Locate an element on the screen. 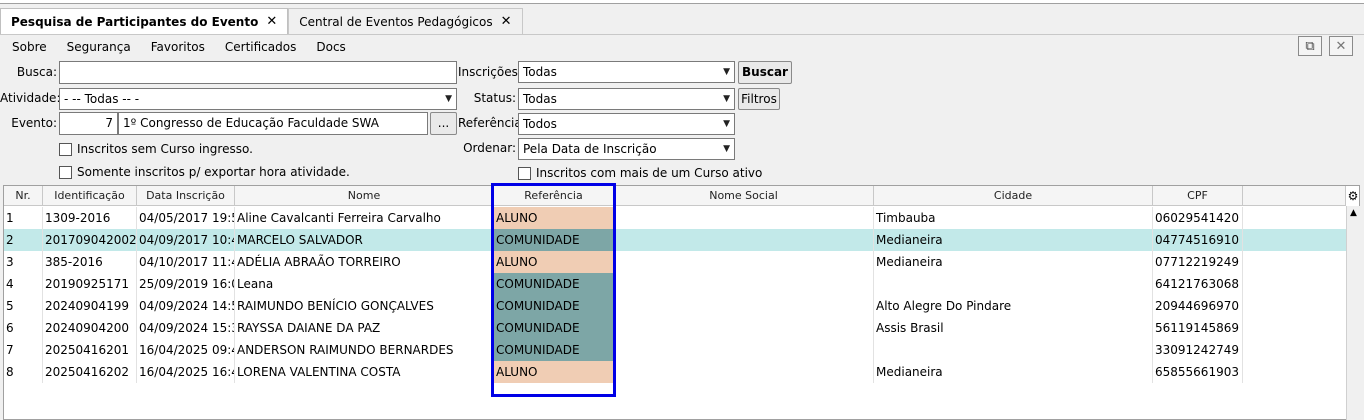  chk-sem-curso-label: Inscritos sem Curso ingresso. is located at coordinates (165, 149).